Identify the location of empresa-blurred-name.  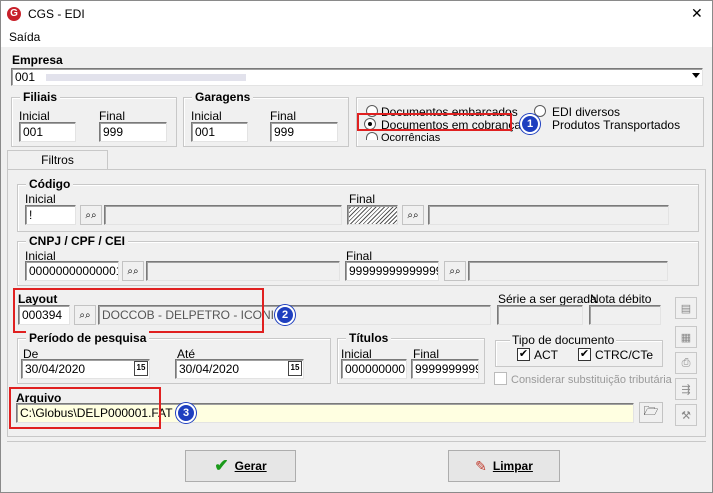
(146, 78).